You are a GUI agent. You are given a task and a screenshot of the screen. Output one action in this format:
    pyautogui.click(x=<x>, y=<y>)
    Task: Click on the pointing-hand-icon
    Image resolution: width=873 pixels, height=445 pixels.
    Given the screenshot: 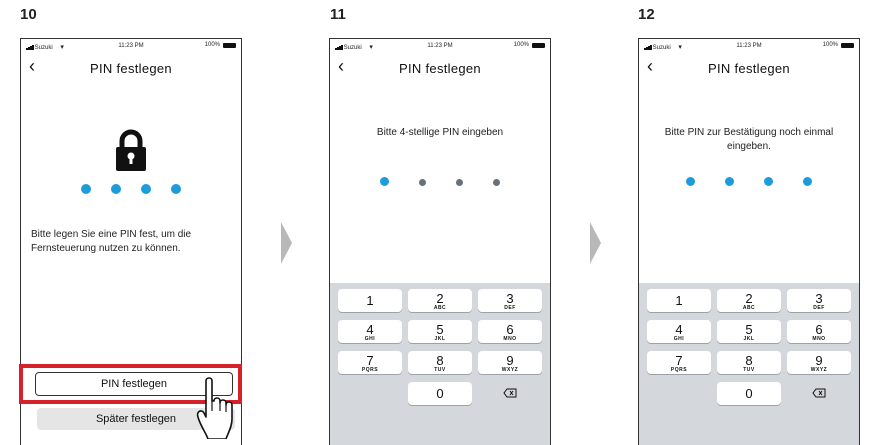 What is the action you would take?
    pyautogui.click(x=214, y=408)
    